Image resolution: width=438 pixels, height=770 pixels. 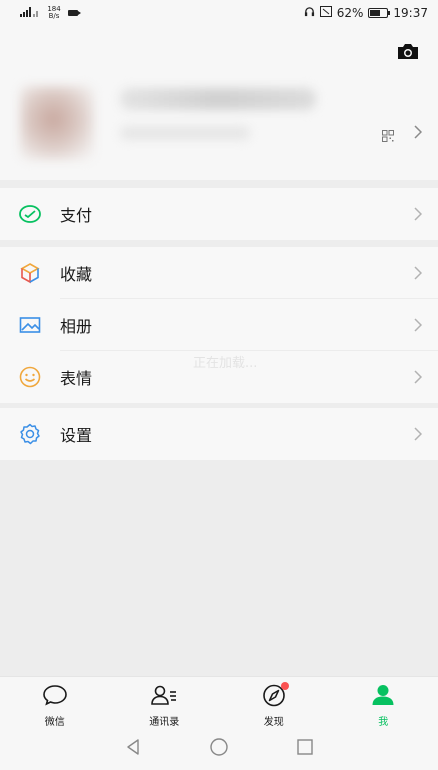 I want to click on menu-item-label: 表情, so click(x=76, y=378).